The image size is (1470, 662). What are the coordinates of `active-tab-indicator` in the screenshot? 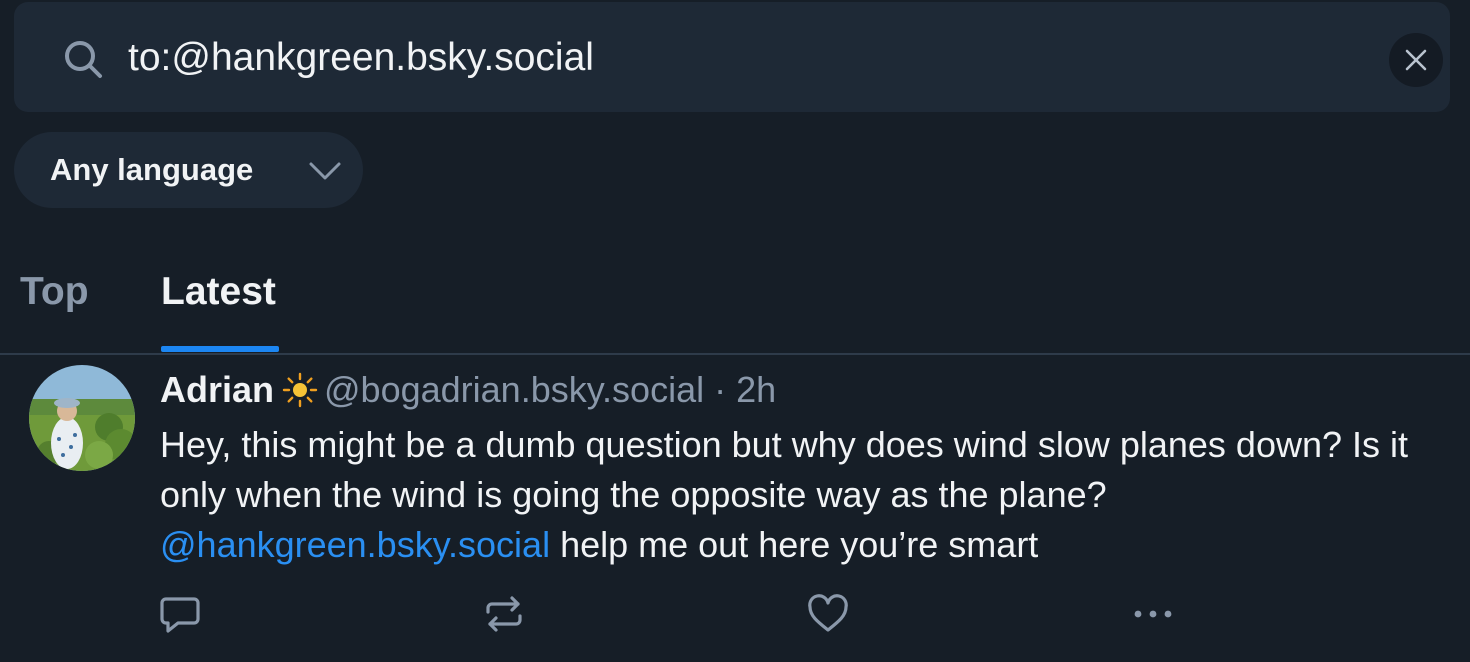 It's located at (220, 349).